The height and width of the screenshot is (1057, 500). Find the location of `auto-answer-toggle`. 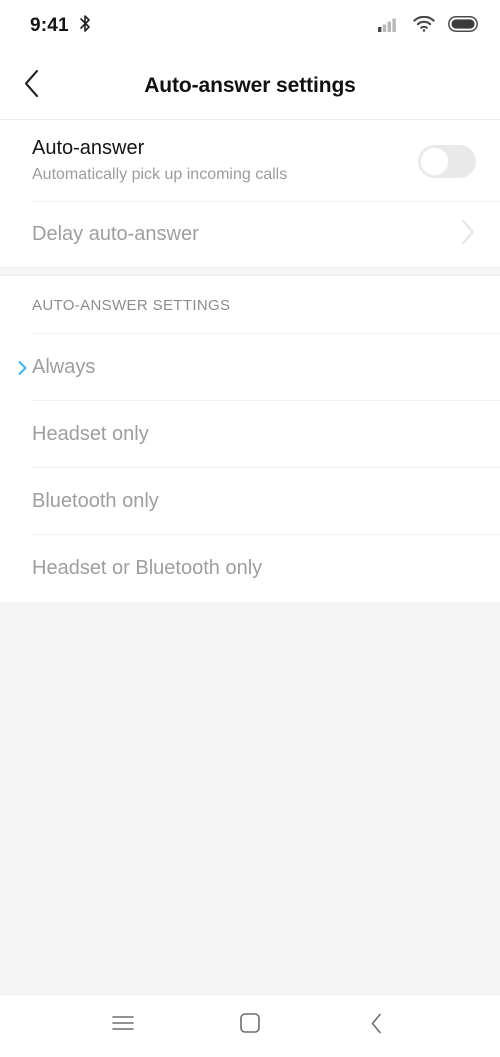

auto-answer-toggle is located at coordinates (447, 161).